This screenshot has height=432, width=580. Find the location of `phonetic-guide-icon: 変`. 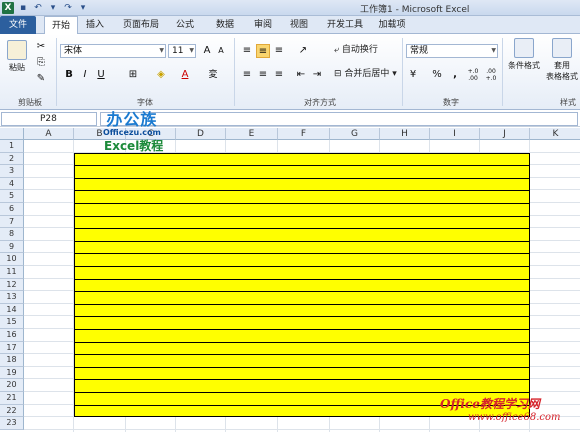

phonetic-guide-icon: 変 is located at coordinates (213, 75).